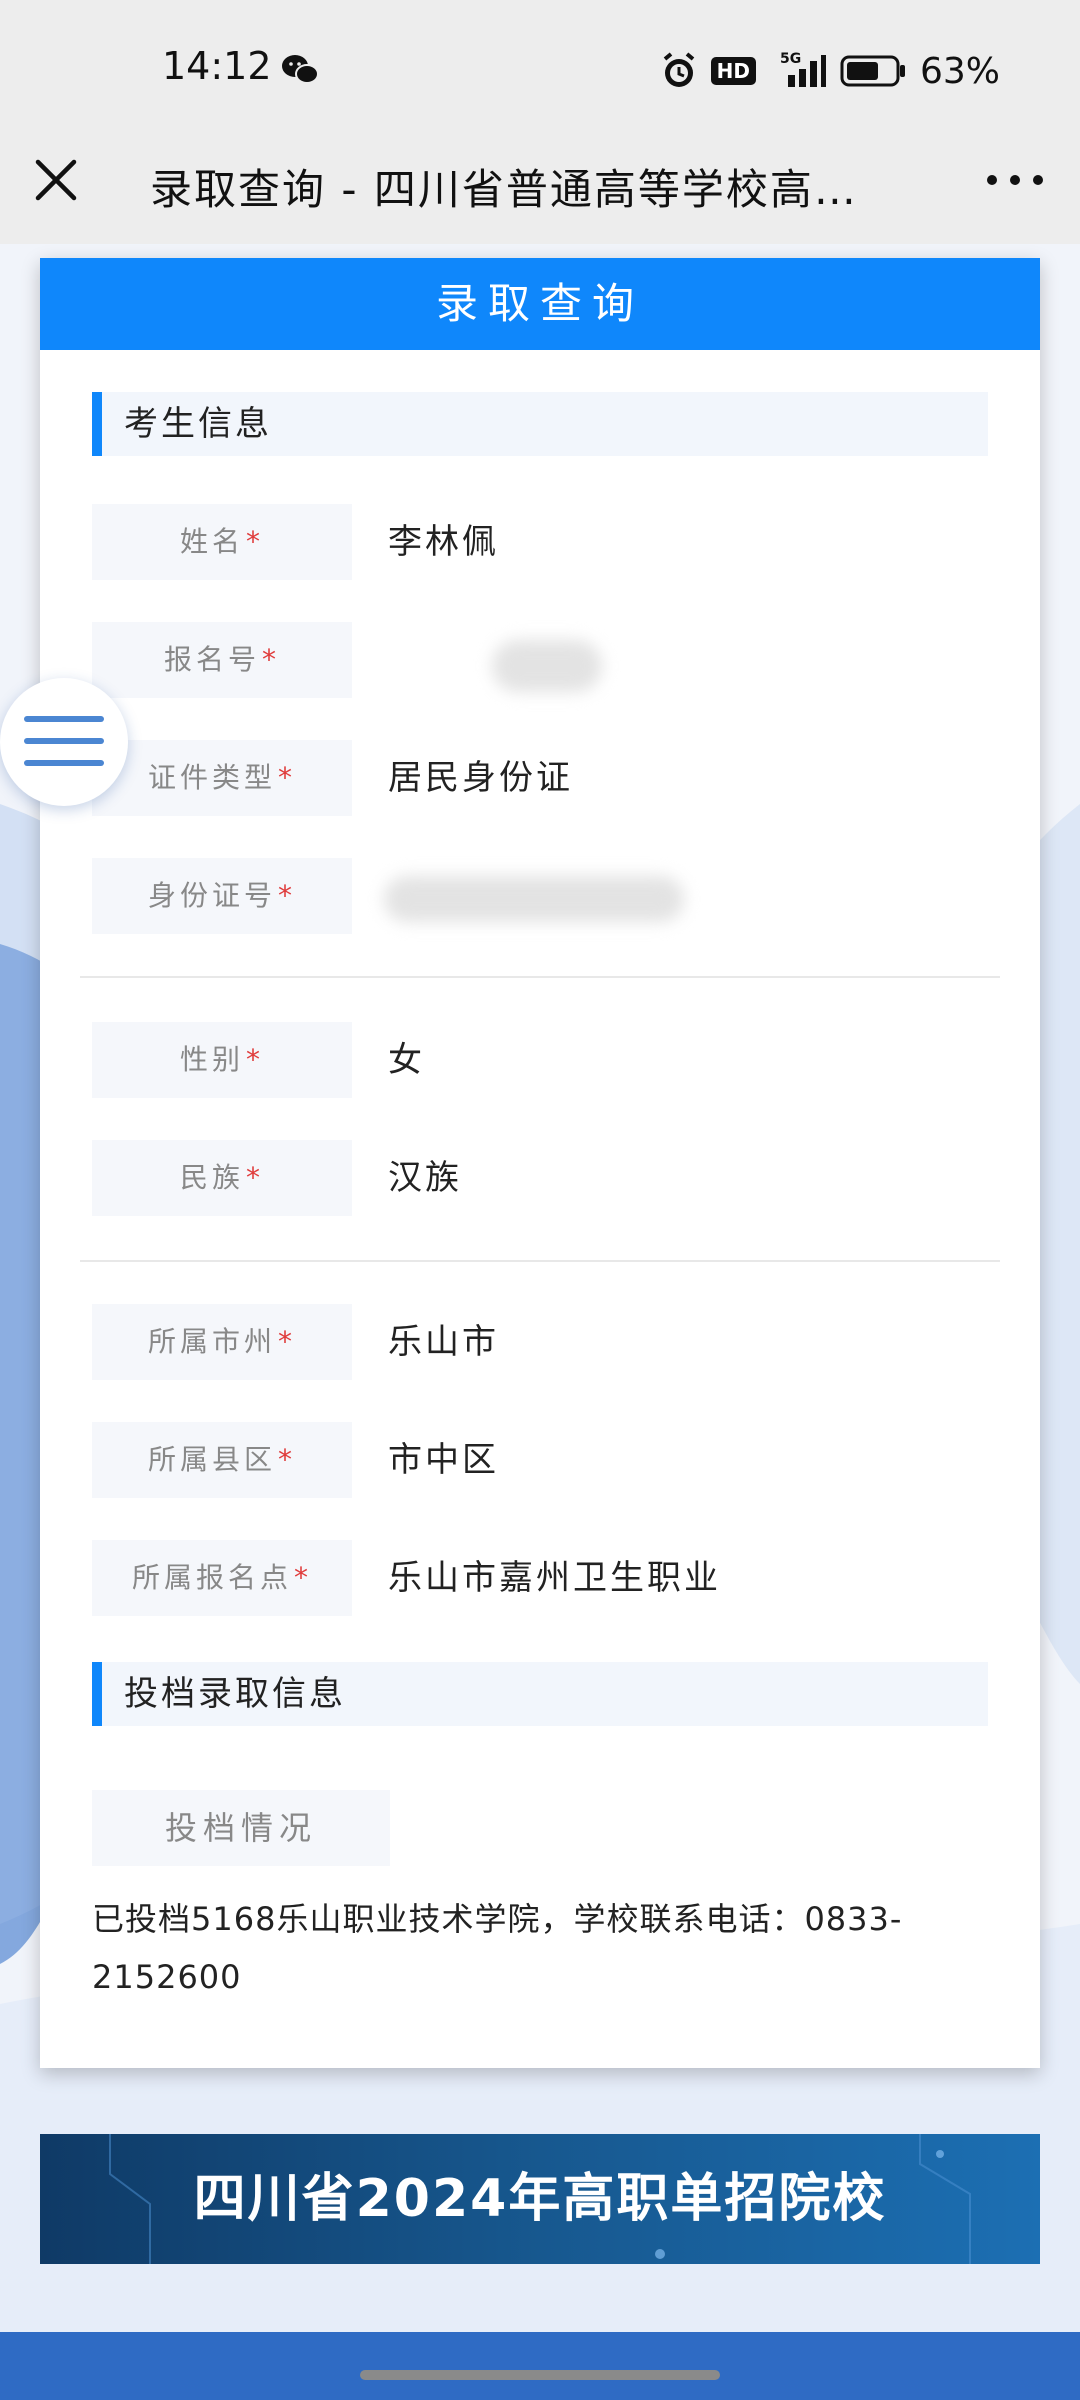  I want to click on label-filing-status: 投档情况, so click(241, 1828).